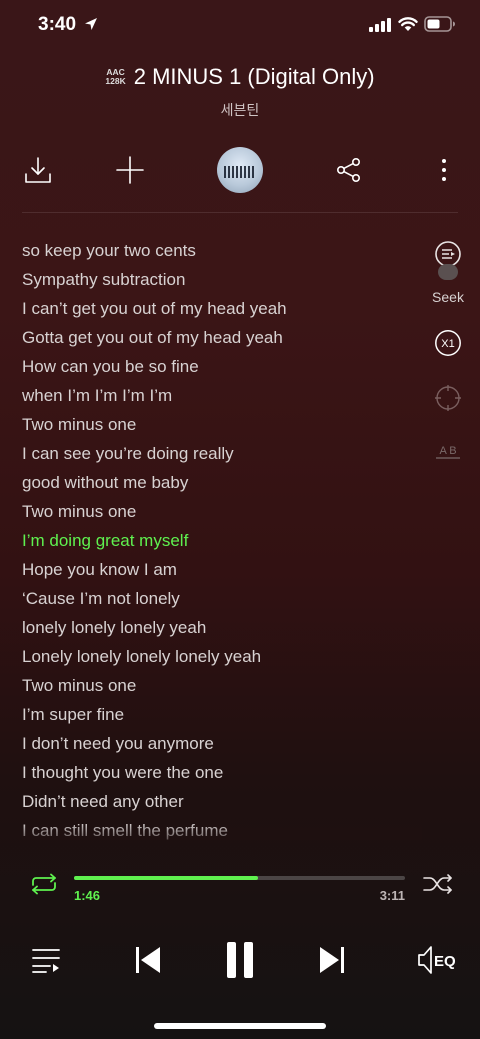  What do you see at coordinates (87, 895) in the screenshot?
I see `current-time: 1:46` at bounding box center [87, 895].